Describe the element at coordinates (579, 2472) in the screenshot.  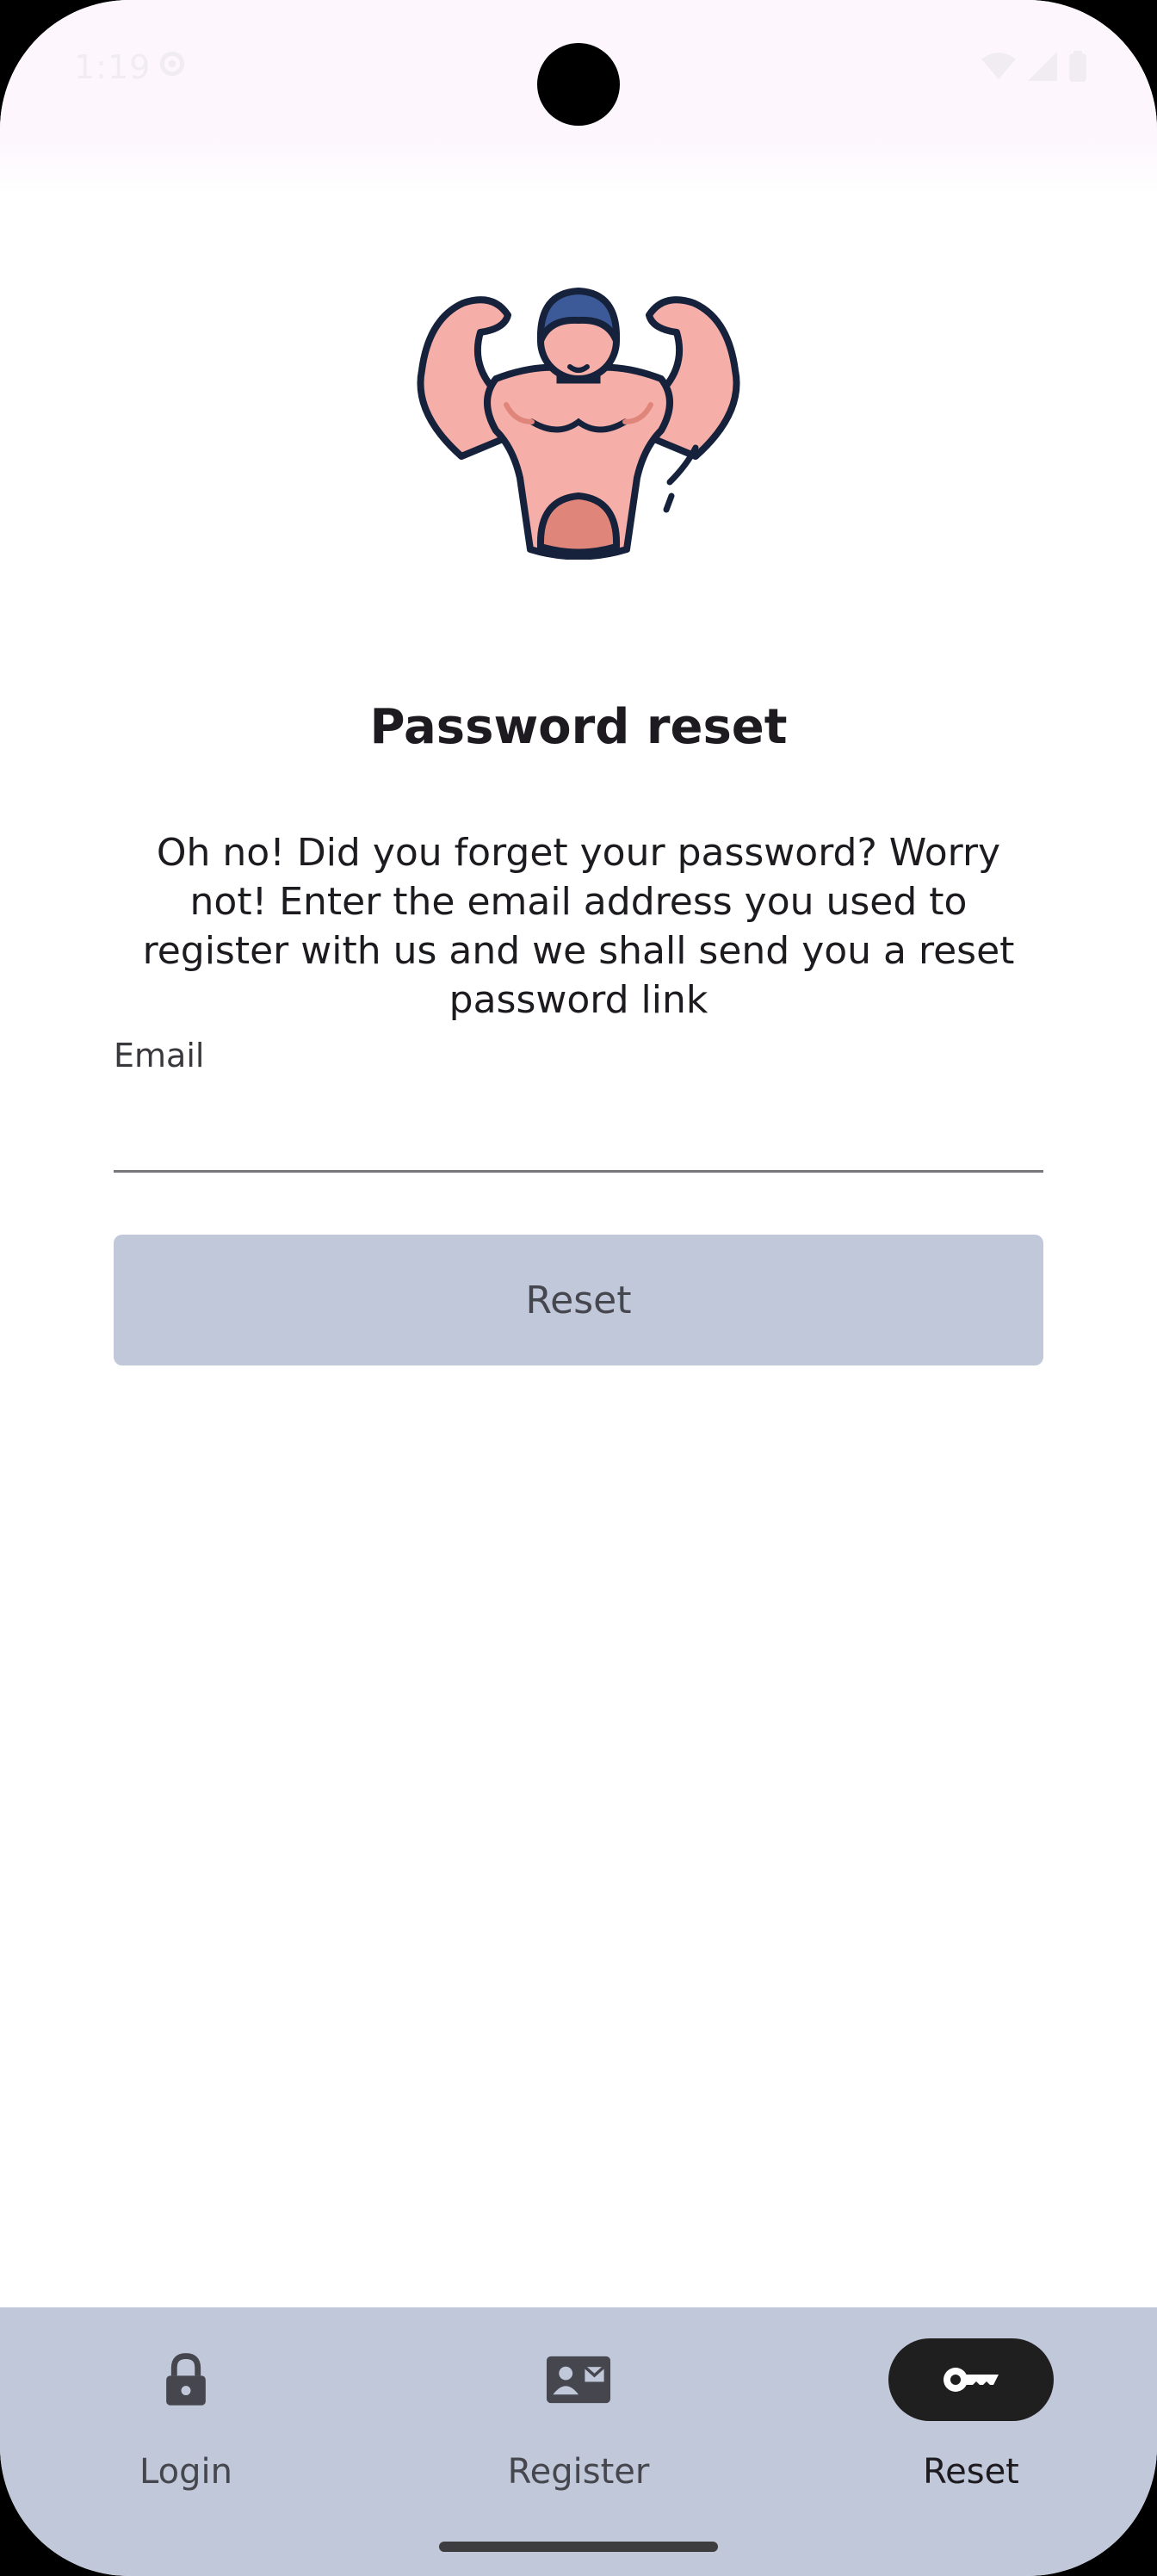
I see `nav-label-register: Register` at that location.